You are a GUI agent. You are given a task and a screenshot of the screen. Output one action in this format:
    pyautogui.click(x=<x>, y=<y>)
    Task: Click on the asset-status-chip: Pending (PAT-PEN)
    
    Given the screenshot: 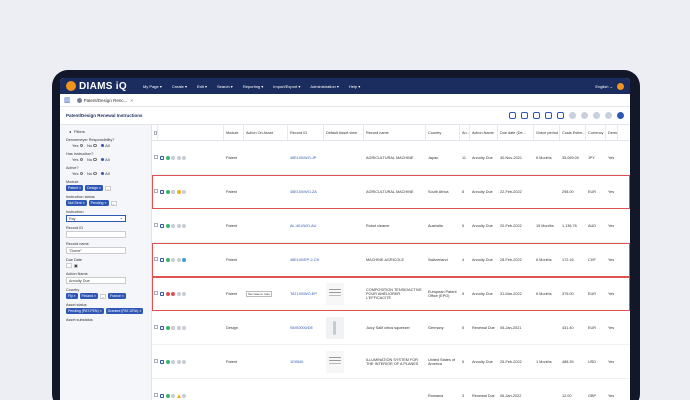 What is the action you would take?
    pyautogui.click(x=85, y=311)
    